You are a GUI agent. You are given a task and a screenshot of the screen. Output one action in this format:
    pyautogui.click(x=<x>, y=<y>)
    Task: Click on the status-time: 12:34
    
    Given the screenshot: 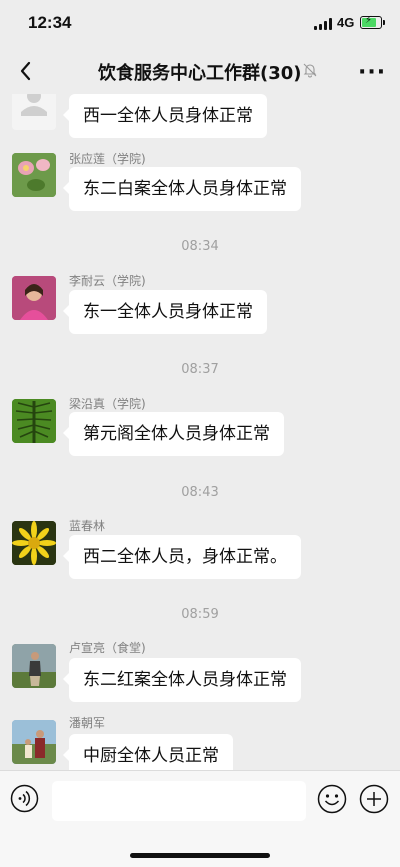 What is the action you would take?
    pyautogui.click(x=50, y=22)
    